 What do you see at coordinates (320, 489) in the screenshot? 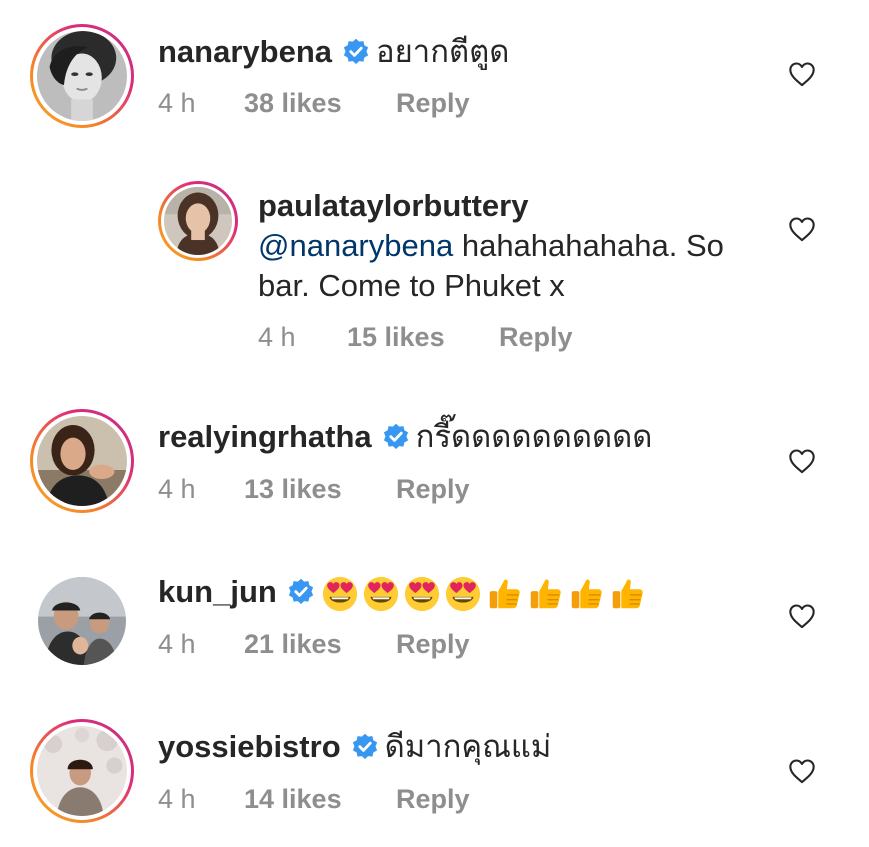
I see `likes-count: 13 likes` at bounding box center [320, 489].